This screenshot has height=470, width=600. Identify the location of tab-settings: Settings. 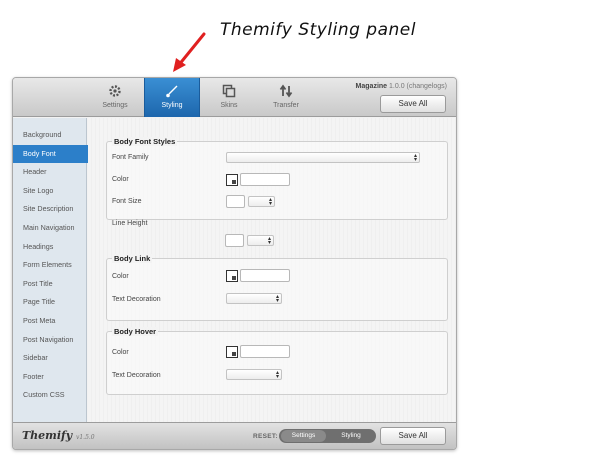
(115, 97).